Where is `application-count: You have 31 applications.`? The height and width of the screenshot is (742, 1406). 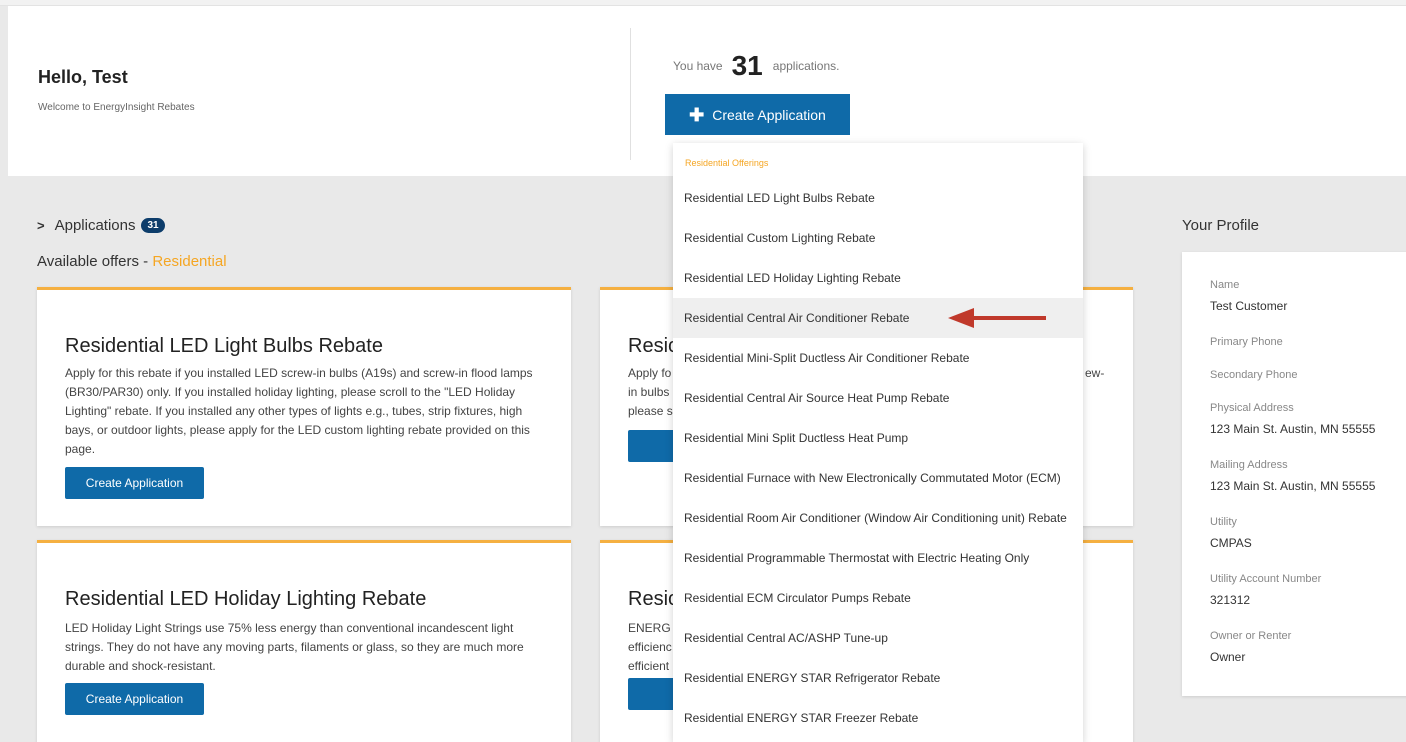 application-count: You have 31 applications. is located at coordinates (756, 66).